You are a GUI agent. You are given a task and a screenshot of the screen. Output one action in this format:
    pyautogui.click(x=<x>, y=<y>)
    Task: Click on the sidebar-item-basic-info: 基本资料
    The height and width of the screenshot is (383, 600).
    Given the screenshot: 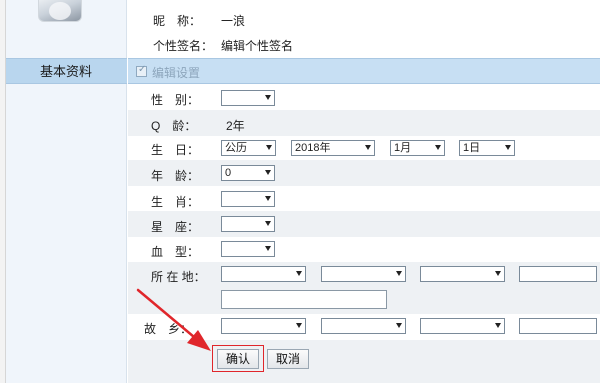 What is the action you would take?
    pyautogui.click(x=66, y=71)
    